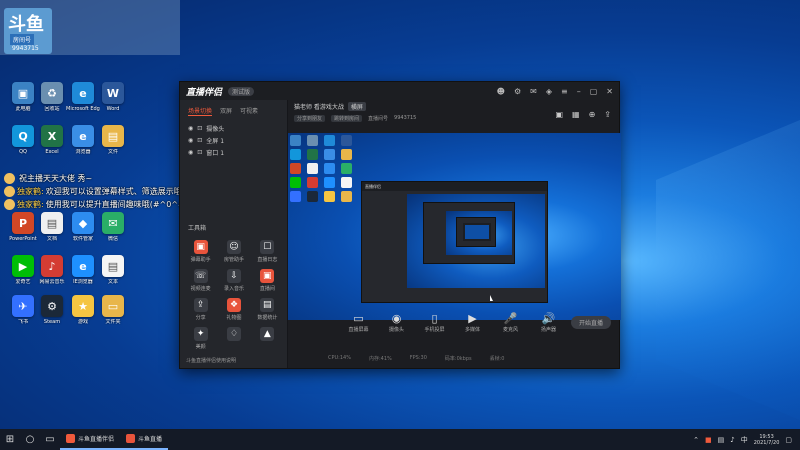  Describe the element at coordinates (211, 360) in the screenshot. I see `help-link: 斗鱼直播伴侣使用说明` at that location.